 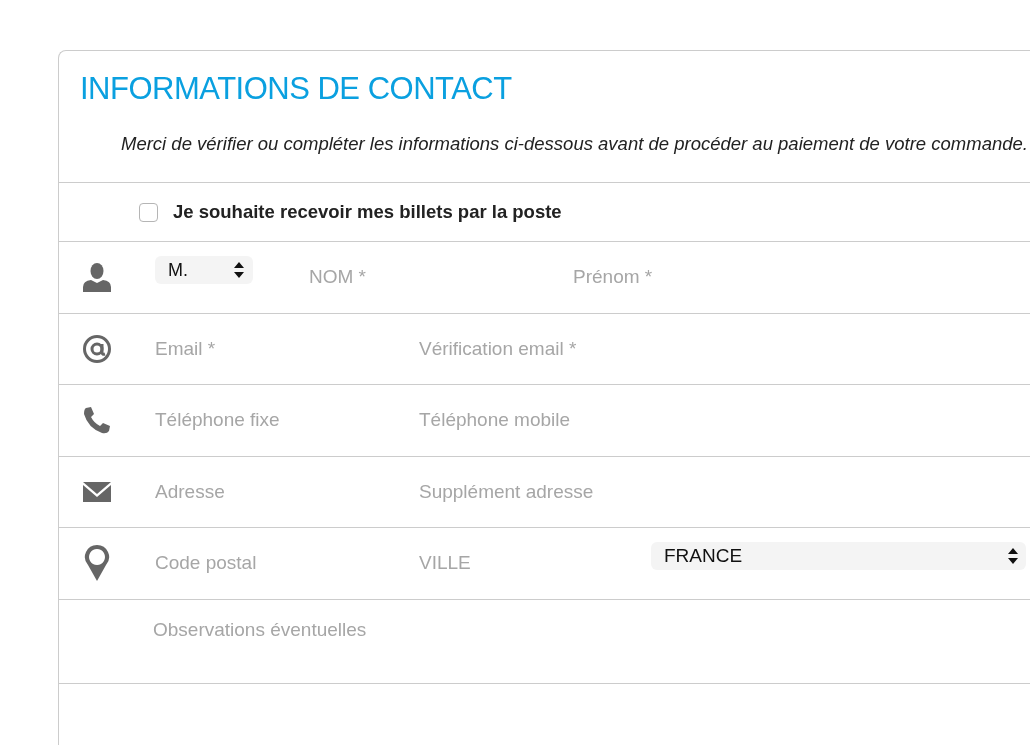 I want to click on text-field: Code postal, so click(x=287, y=563).